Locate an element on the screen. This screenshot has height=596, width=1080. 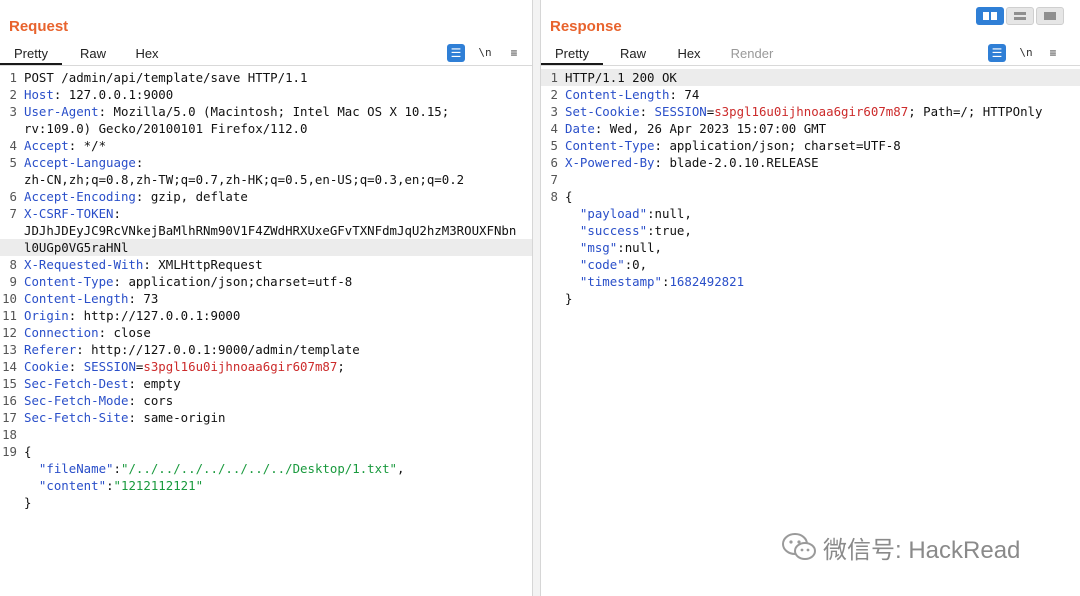
response-title: Response is located at coordinates (586, 26).